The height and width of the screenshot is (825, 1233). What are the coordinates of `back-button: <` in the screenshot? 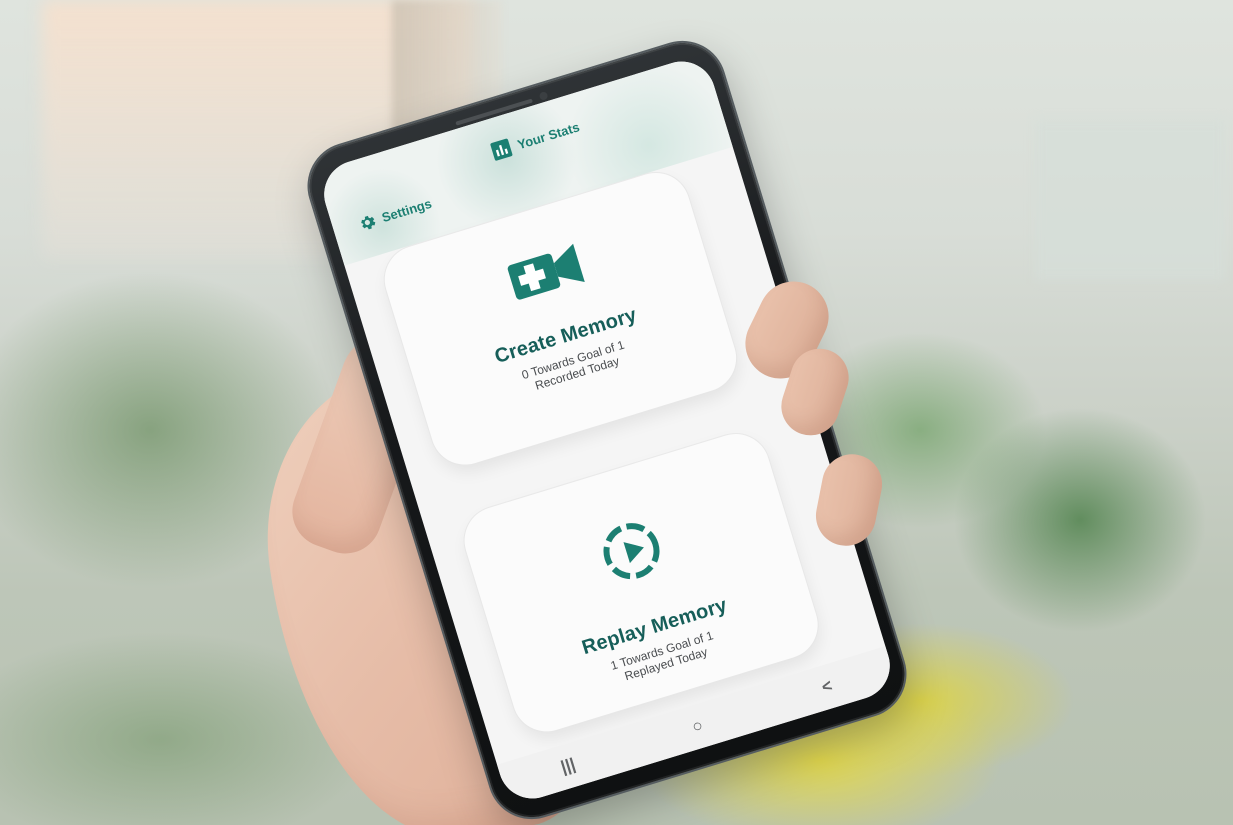 It's located at (827, 687).